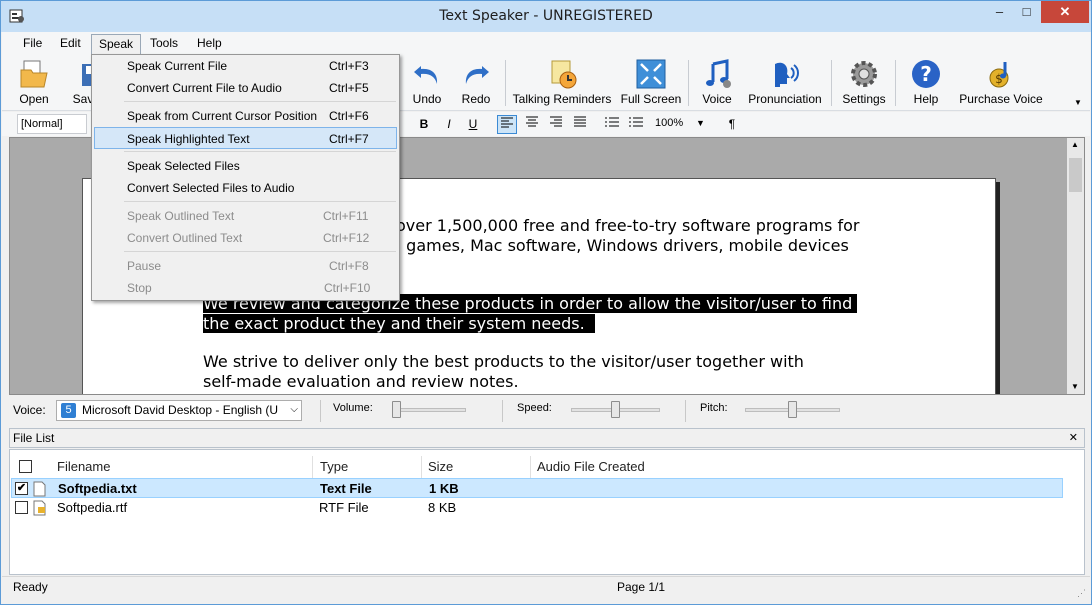  I want to click on help-button: ? Help, so click(926, 84).